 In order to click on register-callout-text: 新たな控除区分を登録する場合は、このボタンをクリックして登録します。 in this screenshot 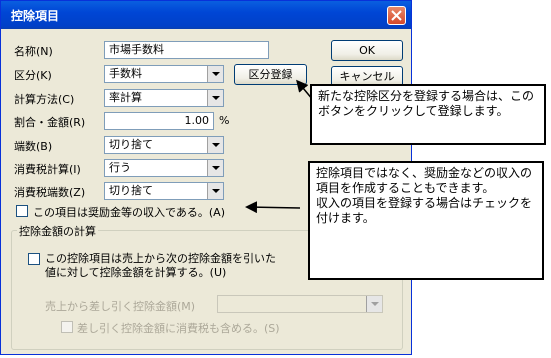, I will do `click(426, 103)`.